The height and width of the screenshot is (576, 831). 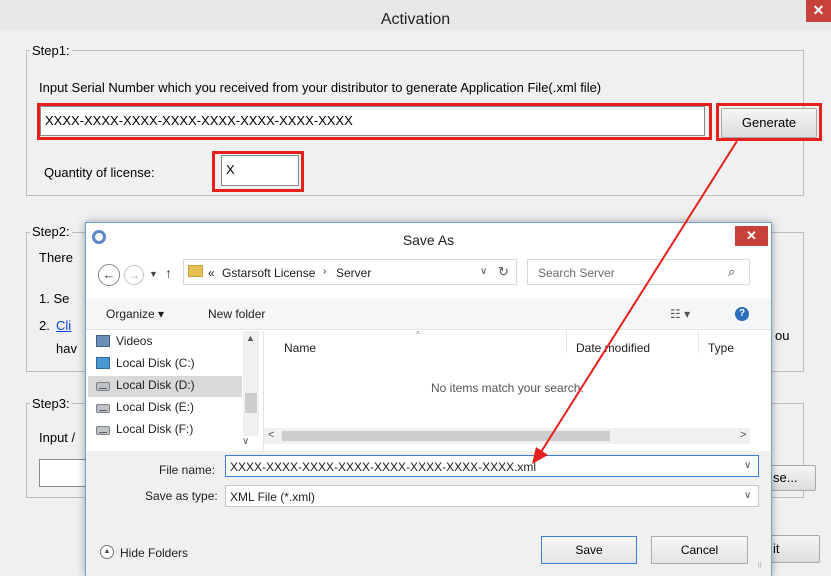 What do you see at coordinates (251, 403) in the screenshot?
I see `nav-scrollbar-thumb` at bounding box center [251, 403].